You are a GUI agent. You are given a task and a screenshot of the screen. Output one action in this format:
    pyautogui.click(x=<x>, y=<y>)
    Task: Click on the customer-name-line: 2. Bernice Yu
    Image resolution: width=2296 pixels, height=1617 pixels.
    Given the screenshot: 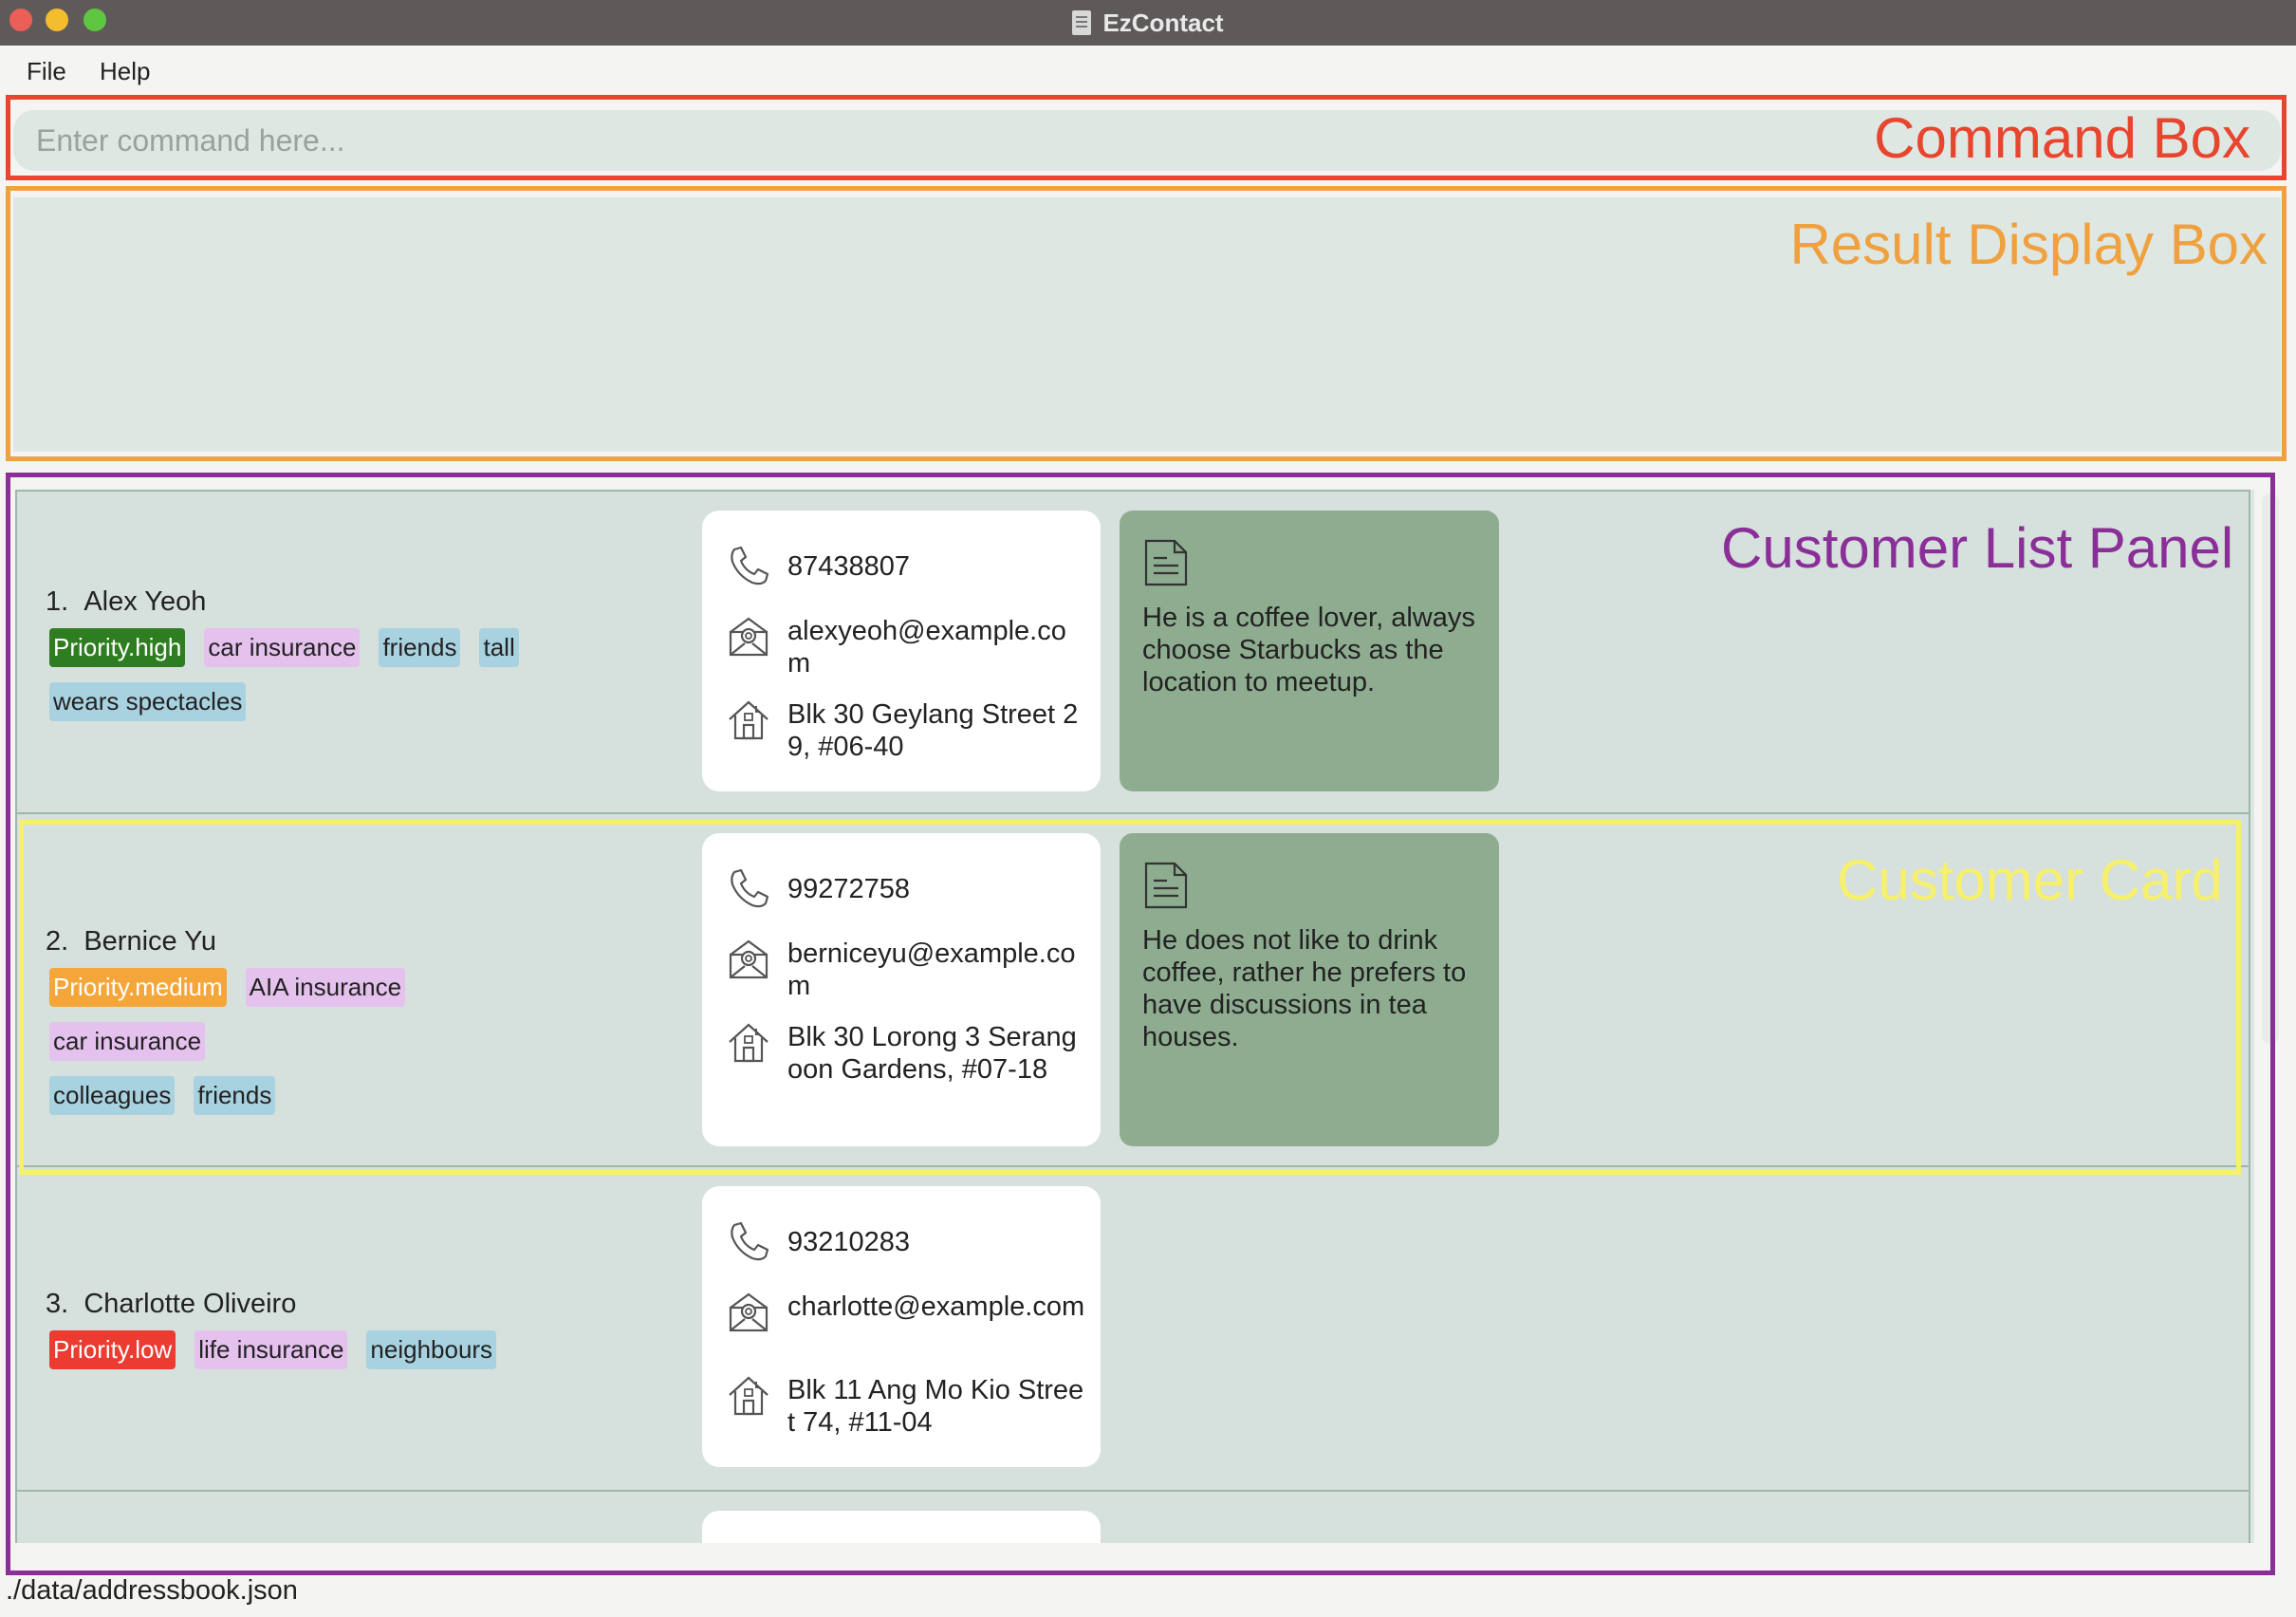 What is the action you would take?
    pyautogui.click(x=131, y=941)
    